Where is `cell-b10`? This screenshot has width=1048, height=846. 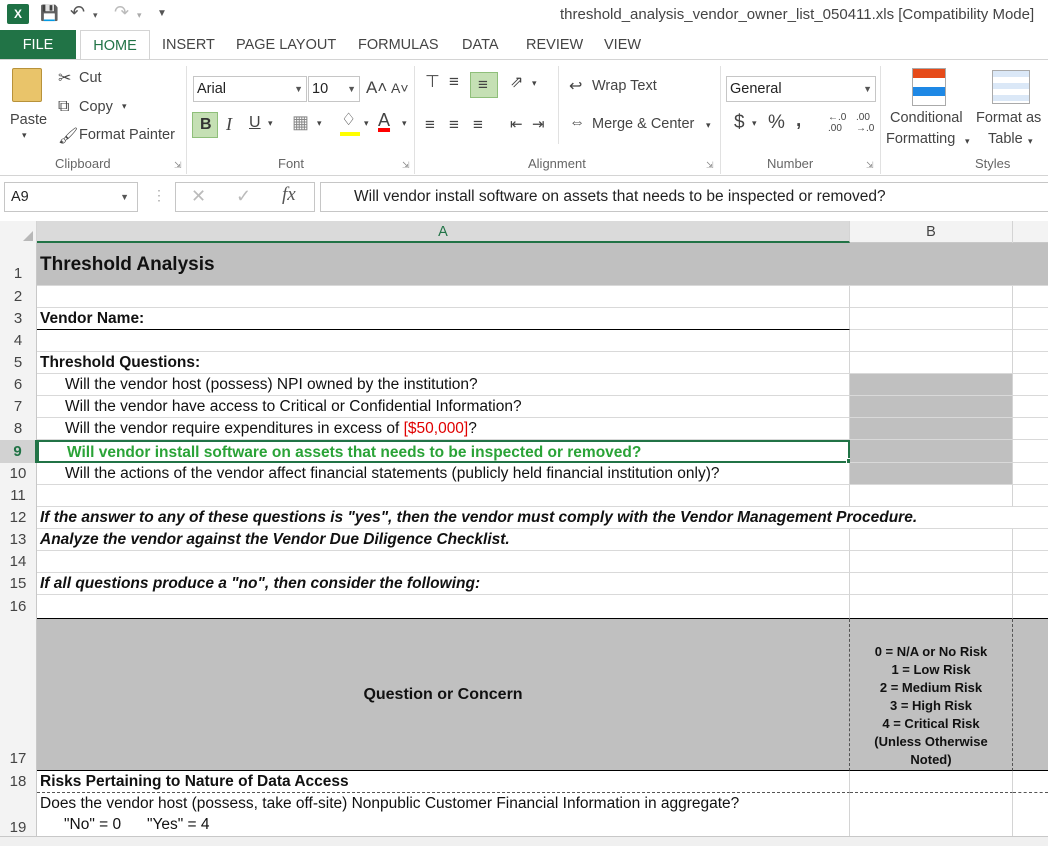 cell-b10 is located at coordinates (931, 474).